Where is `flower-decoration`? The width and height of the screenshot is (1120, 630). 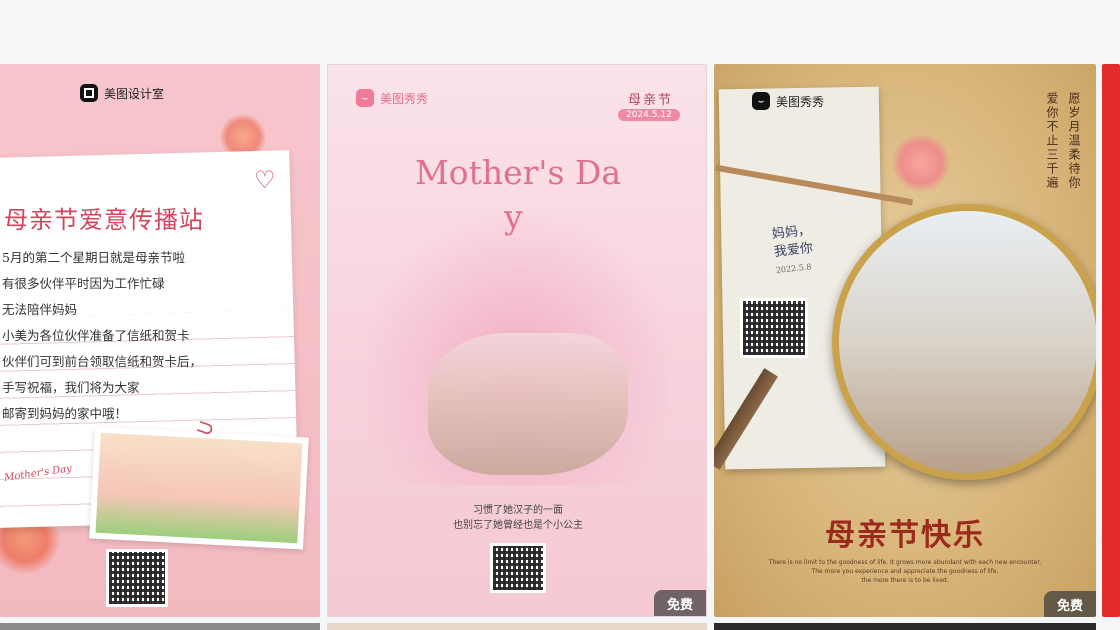
flower-decoration is located at coordinates (921, 163).